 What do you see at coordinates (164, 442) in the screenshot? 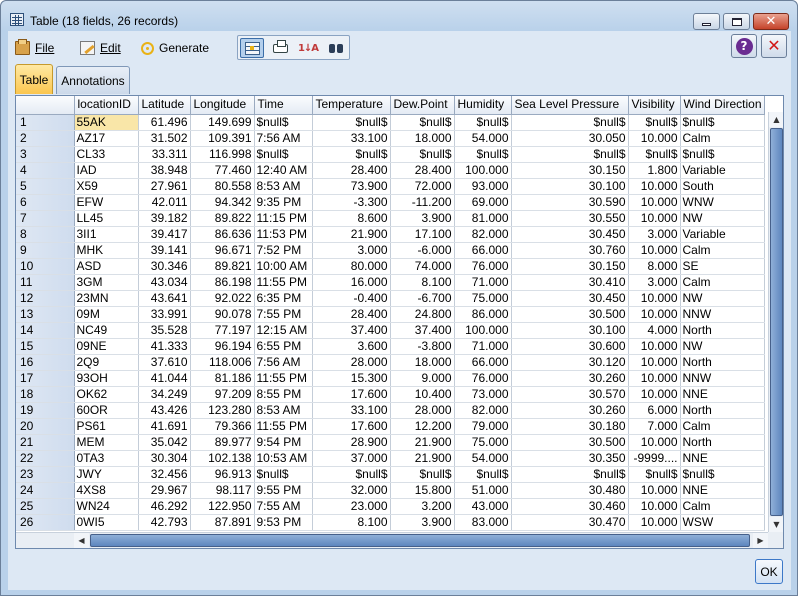
I see `table-cell: 35.042` at bounding box center [164, 442].